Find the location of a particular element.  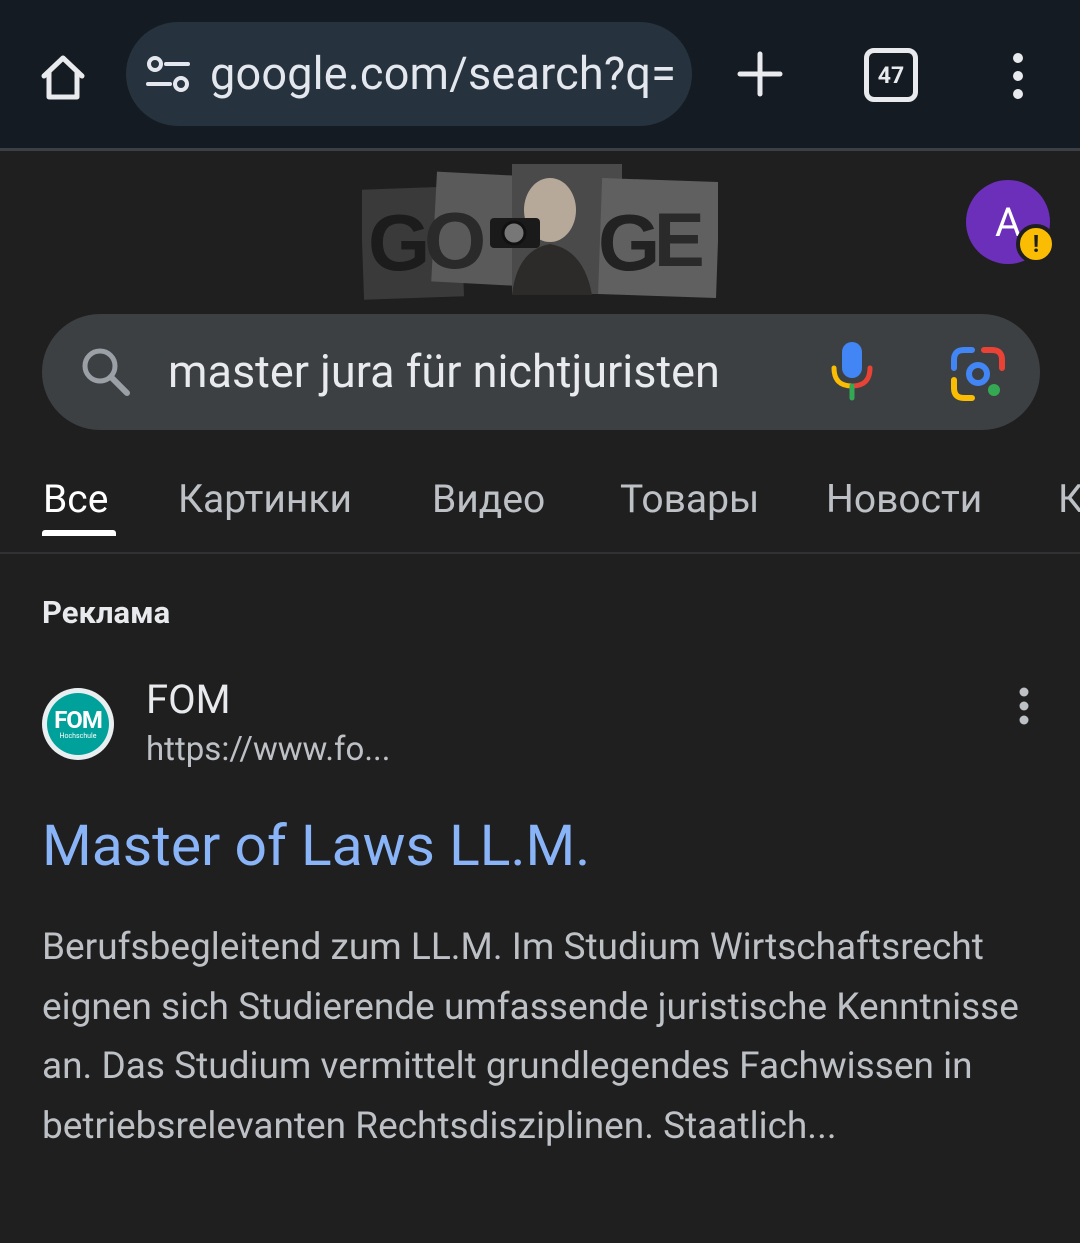

fom-logo-text: FOM is located at coordinates (78, 720).